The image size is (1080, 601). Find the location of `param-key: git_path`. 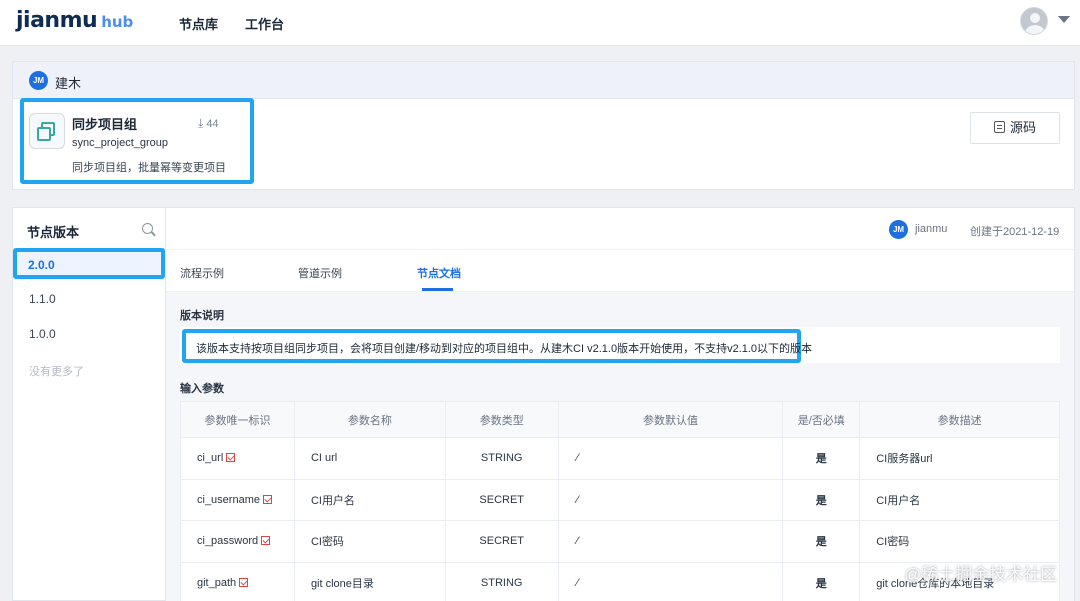

param-key: git_path is located at coordinates (217, 582).